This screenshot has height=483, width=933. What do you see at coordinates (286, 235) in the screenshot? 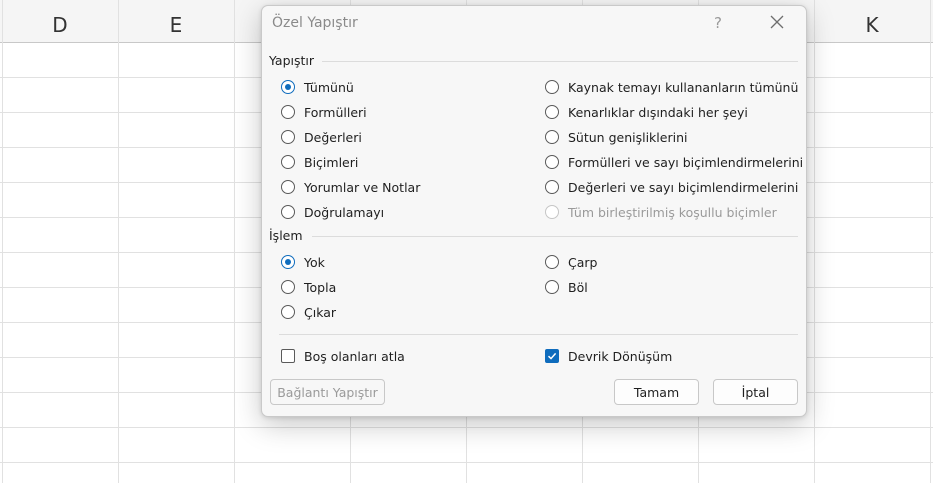
I see `operation-section-label: İşlem` at bounding box center [286, 235].